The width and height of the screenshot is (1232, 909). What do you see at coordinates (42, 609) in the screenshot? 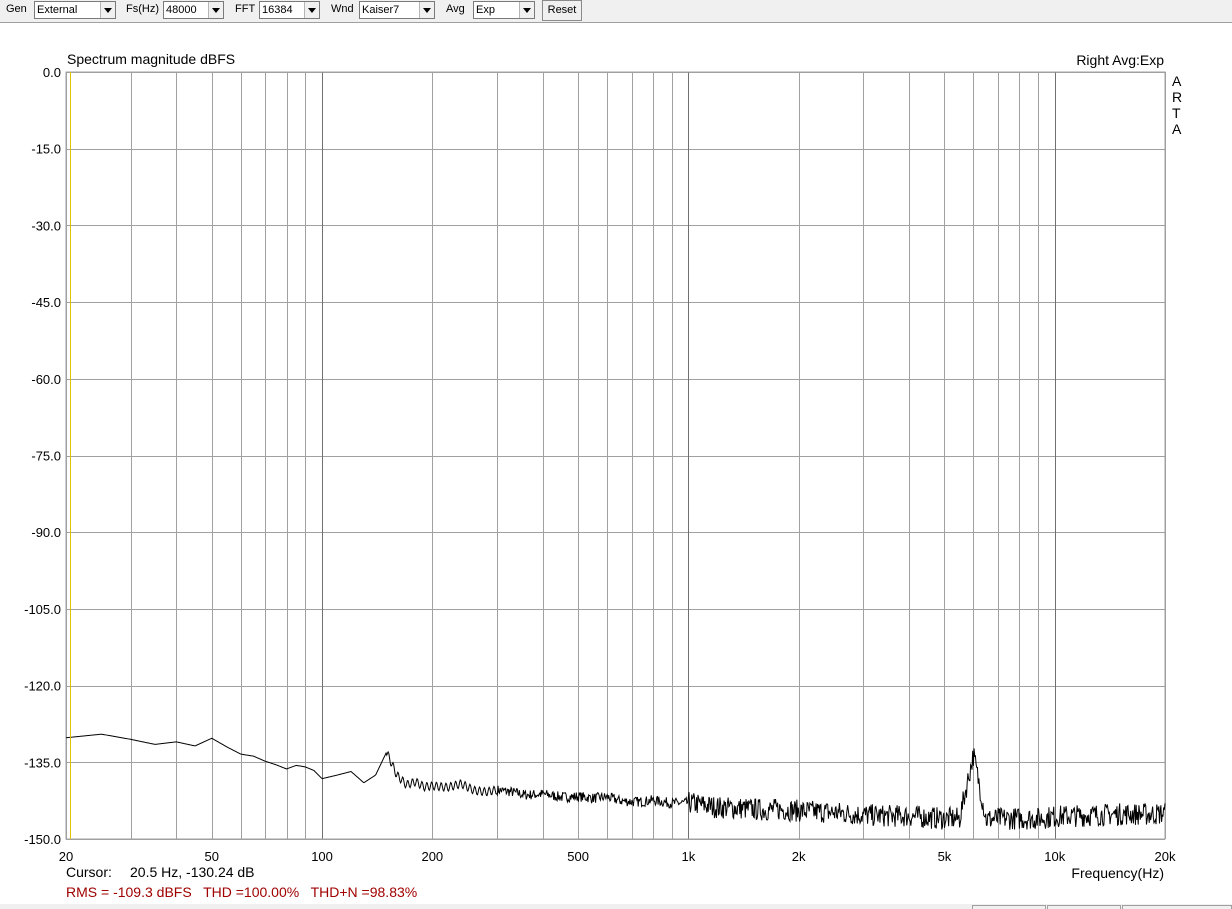
I see `y-tick-label: -105.0` at bounding box center [42, 609].